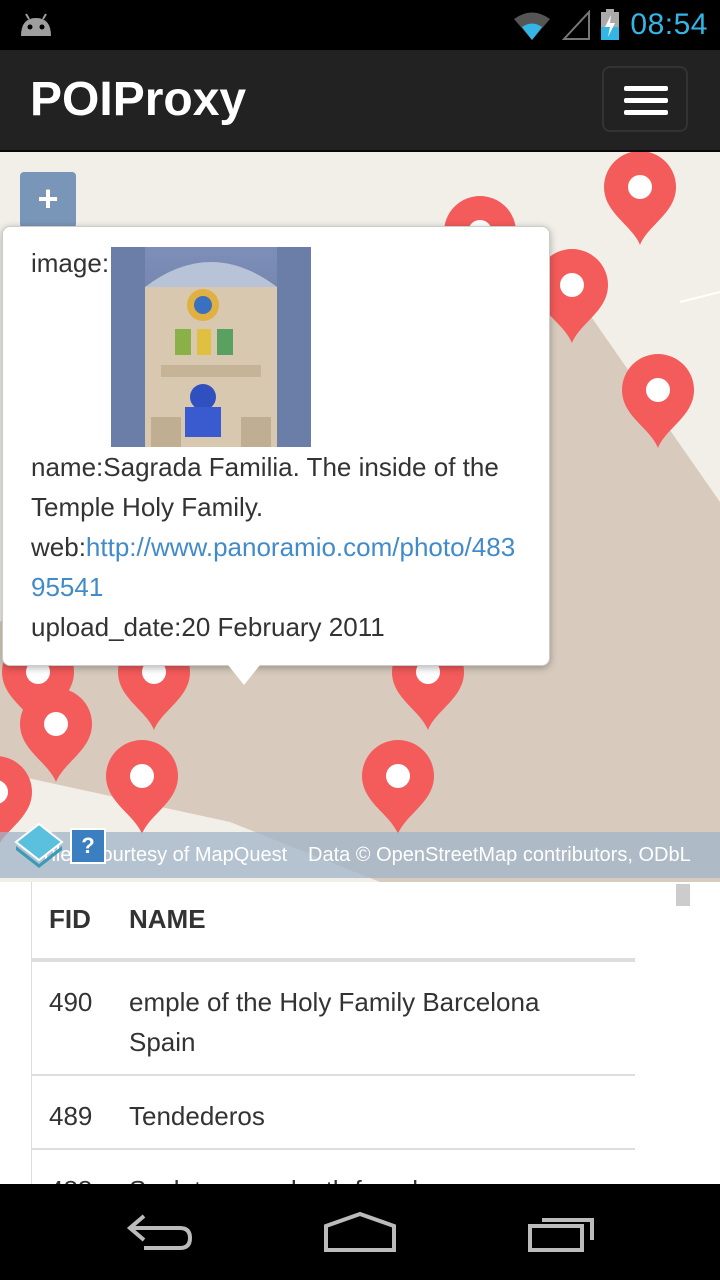  What do you see at coordinates (39, 845) in the screenshot?
I see `layers-icon` at bounding box center [39, 845].